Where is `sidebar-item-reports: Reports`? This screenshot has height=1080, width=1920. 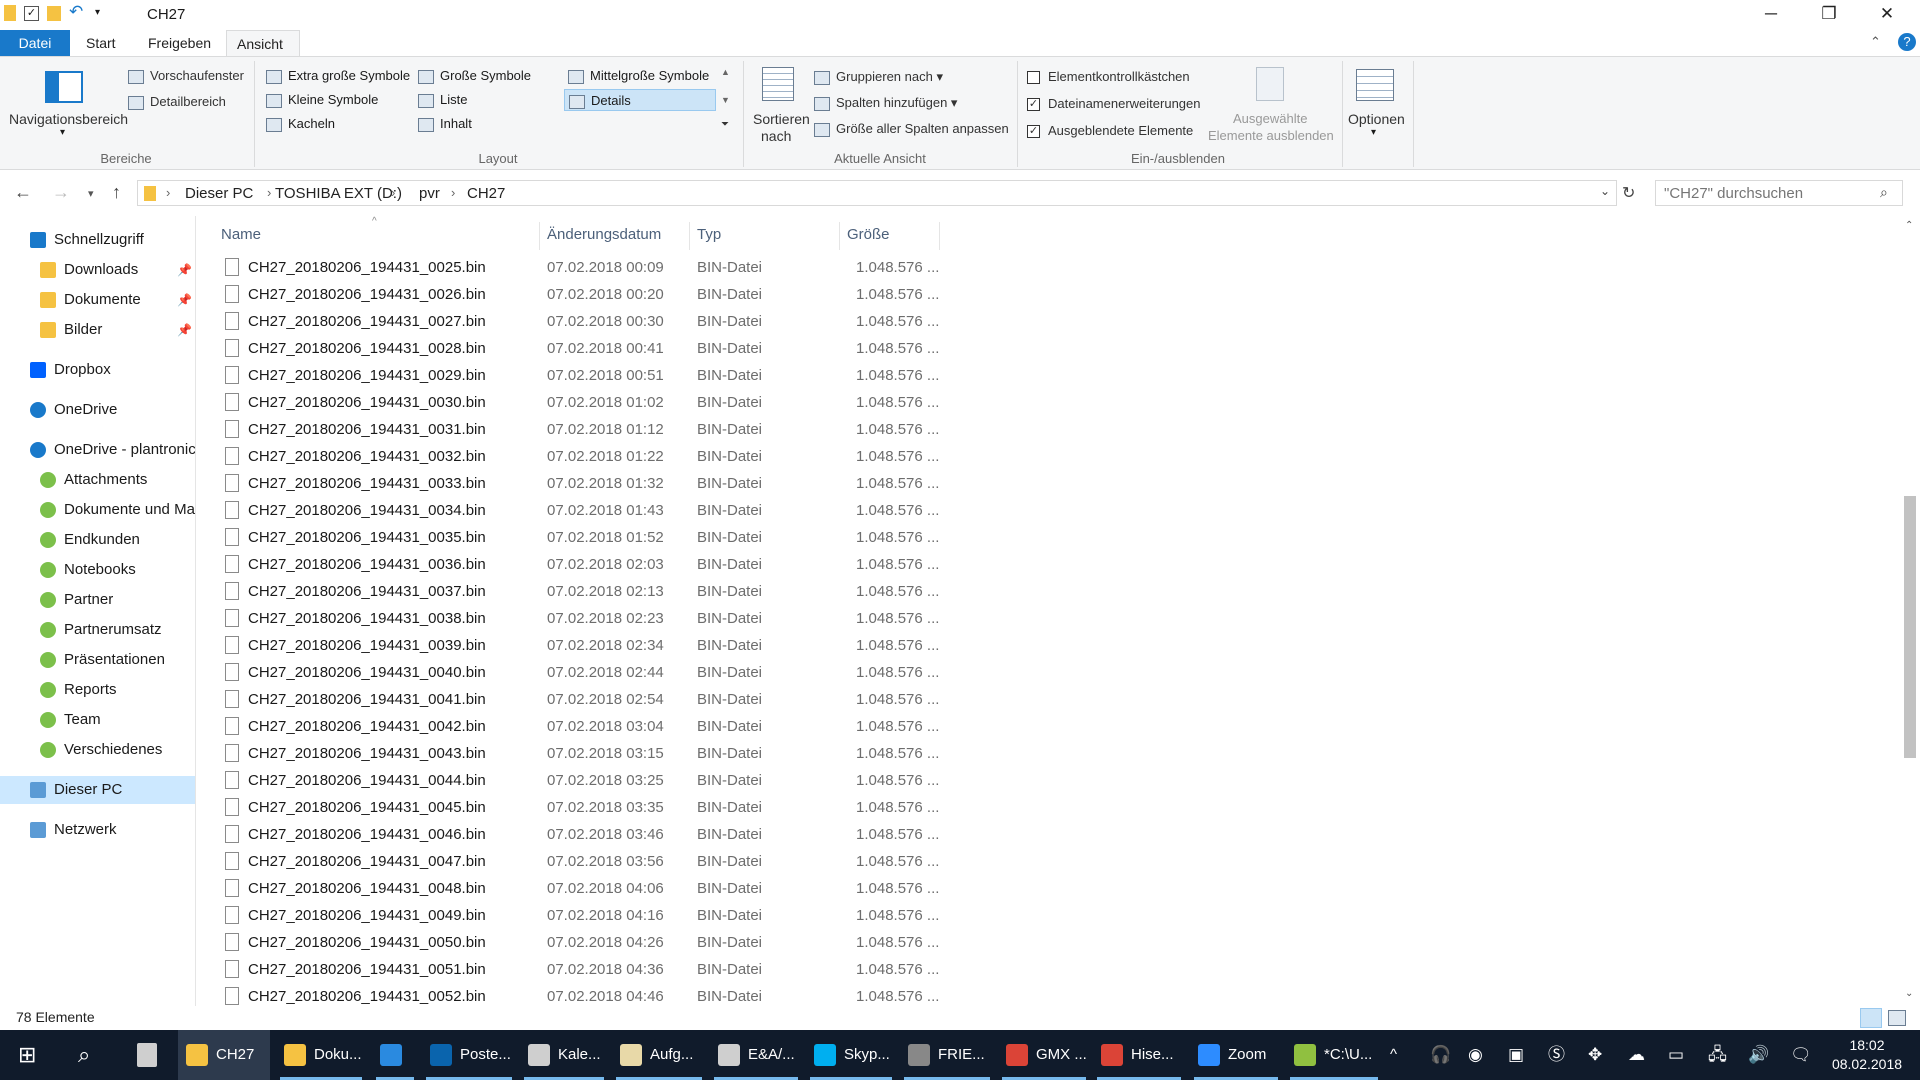
sidebar-item-reports: Reports is located at coordinates (97, 690).